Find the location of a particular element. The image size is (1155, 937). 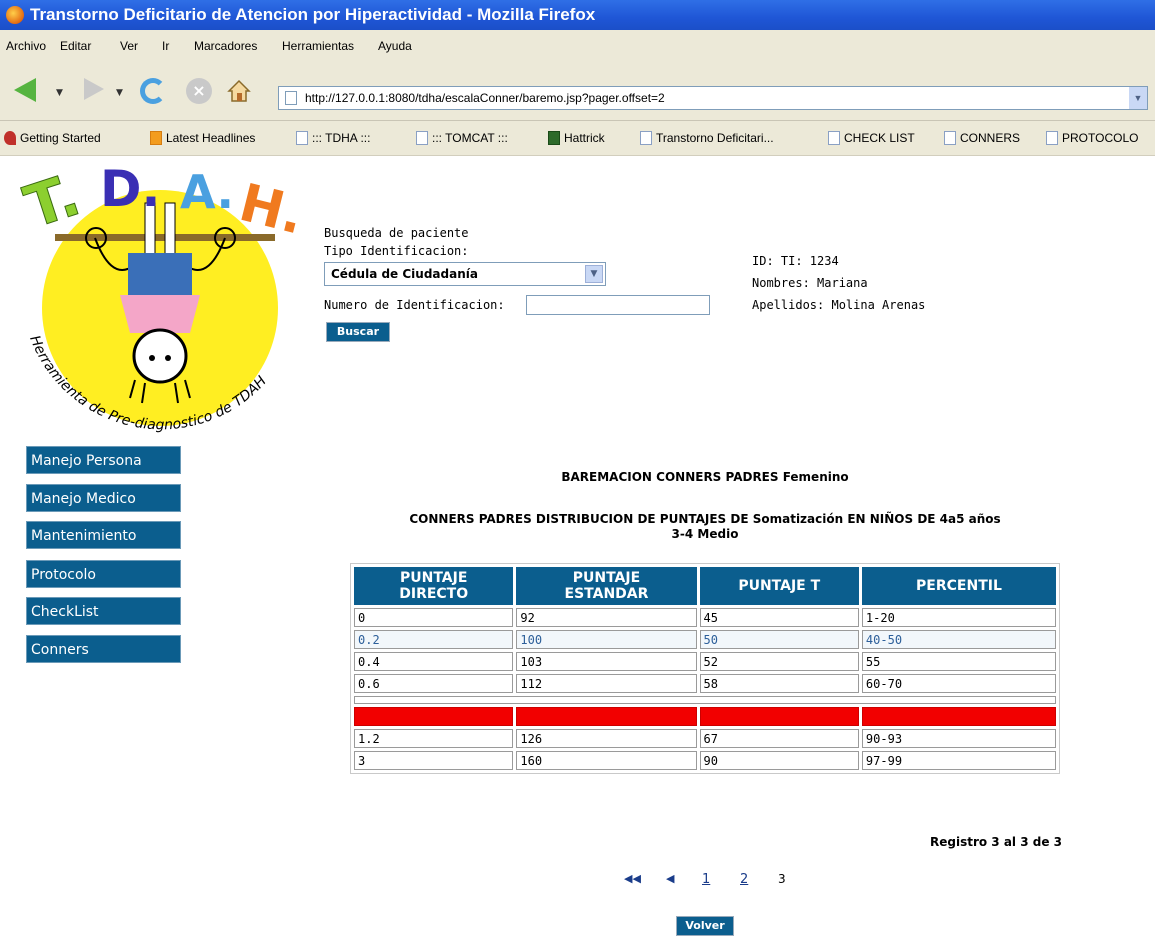

header-puntaje-estandar: PUNTAJE ESTANDAR is located at coordinates (606, 586).